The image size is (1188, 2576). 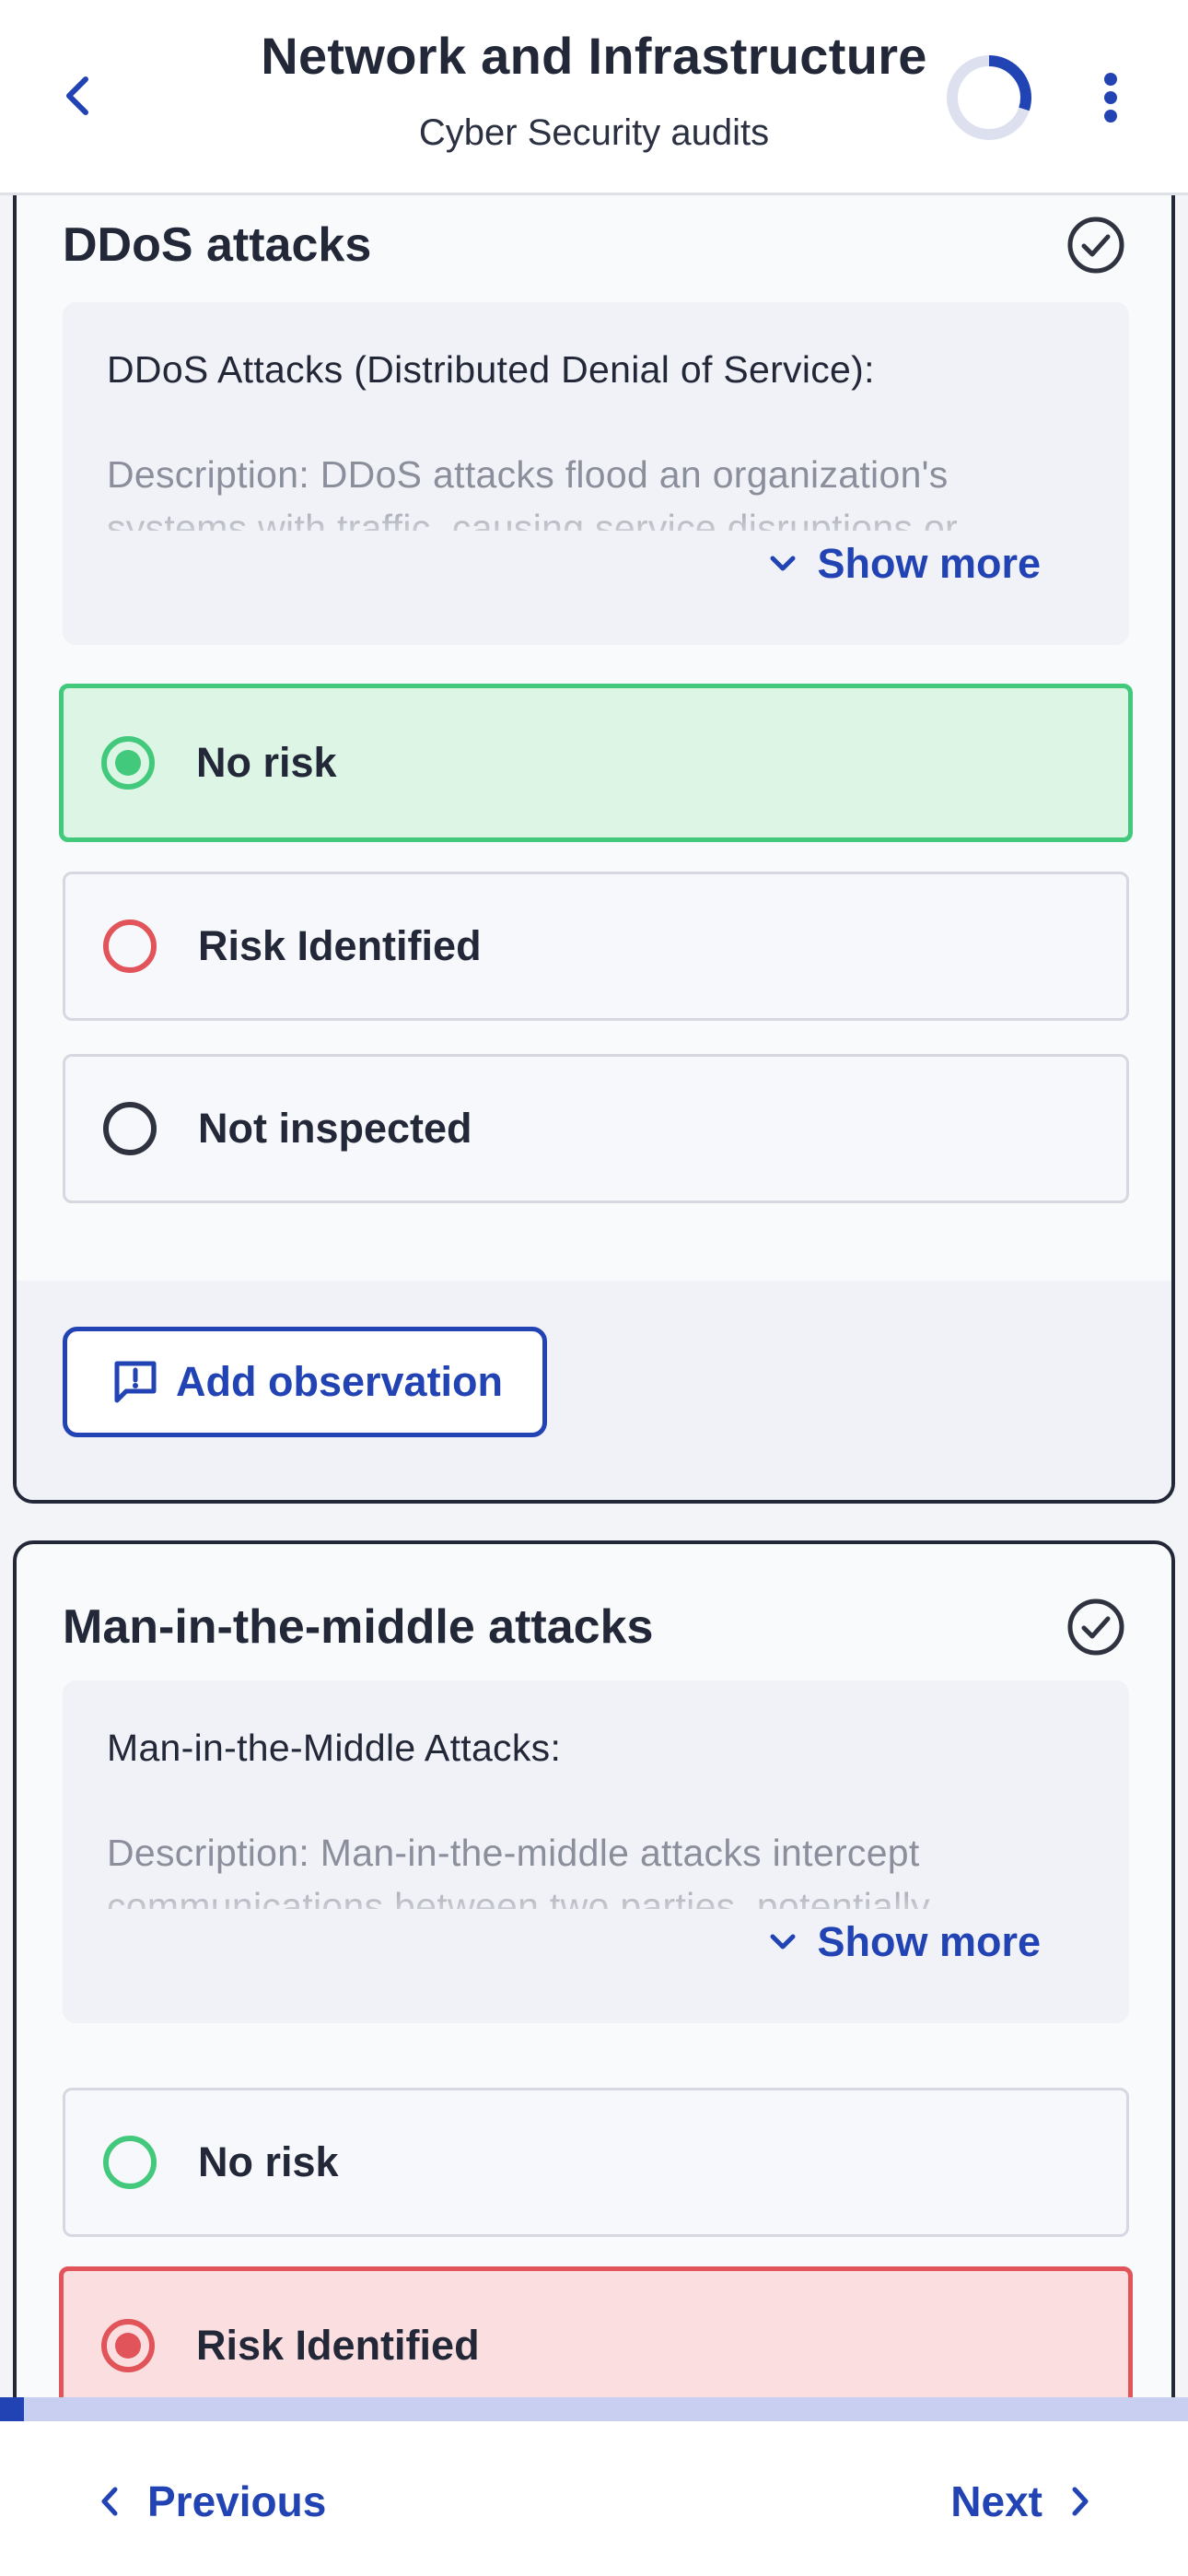 I want to click on option-not-inspected: Not inspected, so click(x=596, y=1128).